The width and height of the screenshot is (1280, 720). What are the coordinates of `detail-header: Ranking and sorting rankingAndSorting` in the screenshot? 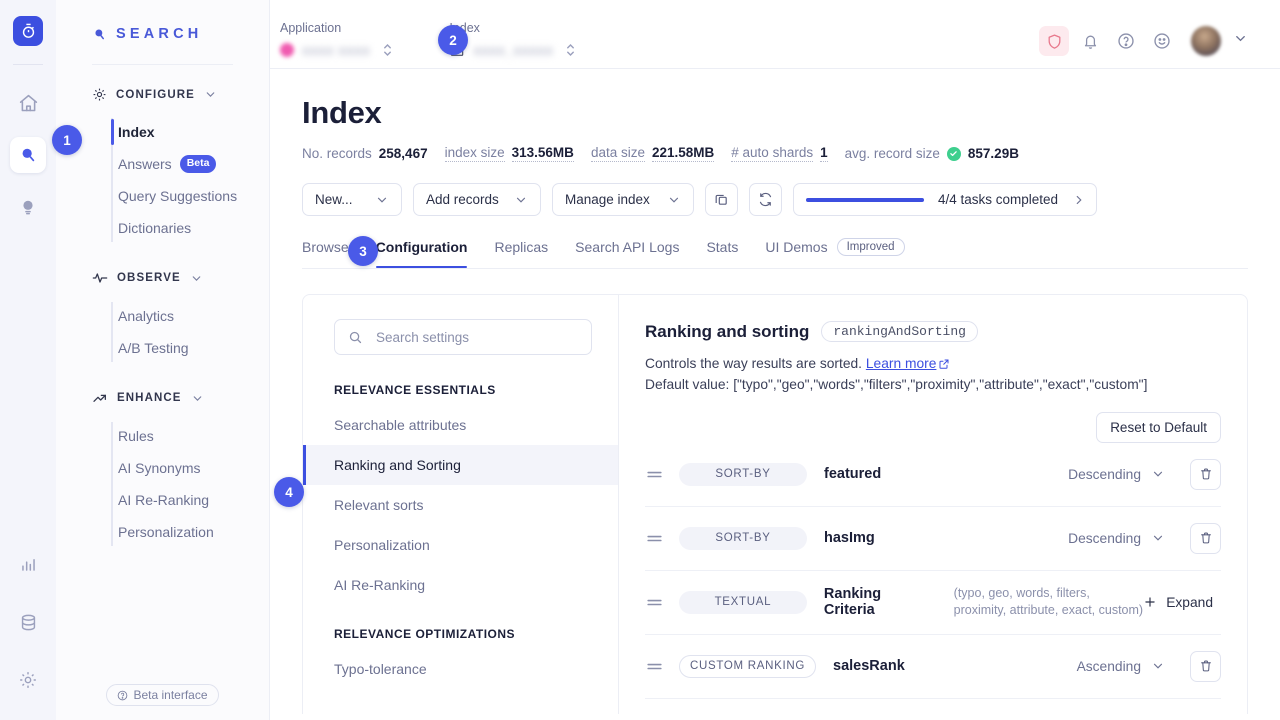 It's located at (933, 331).